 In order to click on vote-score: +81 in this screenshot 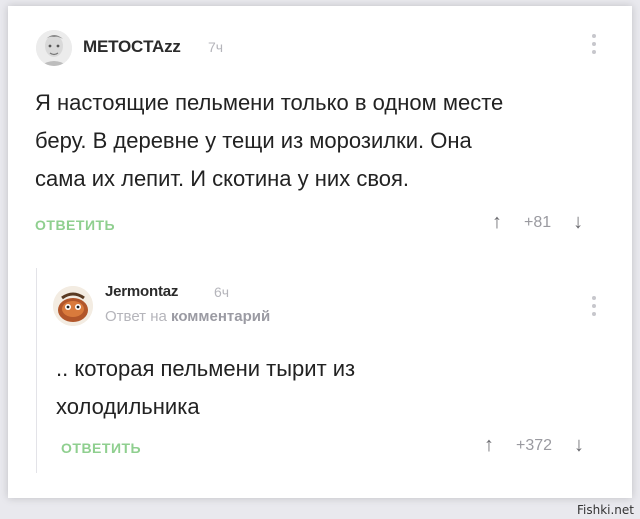, I will do `click(538, 222)`.